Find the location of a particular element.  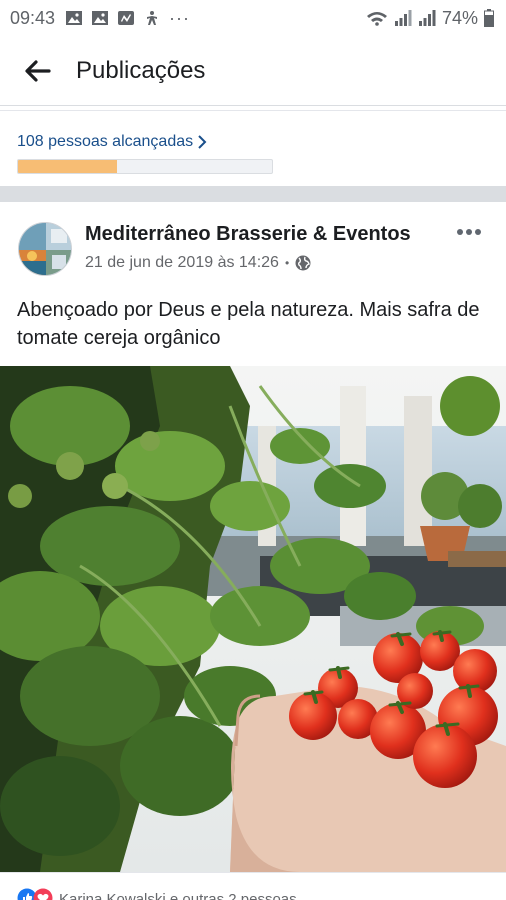

reactions-bar: Karina Kowalski e outras 2 pessoas is located at coordinates (253, 886).